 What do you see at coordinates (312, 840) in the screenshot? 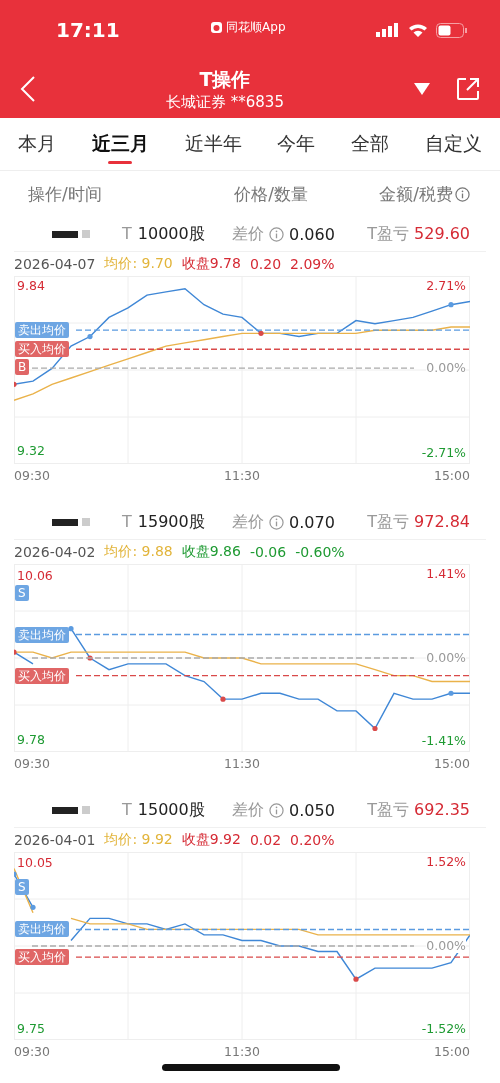
I see `change-percent: 0.20%` at bounding box center [312, 840].